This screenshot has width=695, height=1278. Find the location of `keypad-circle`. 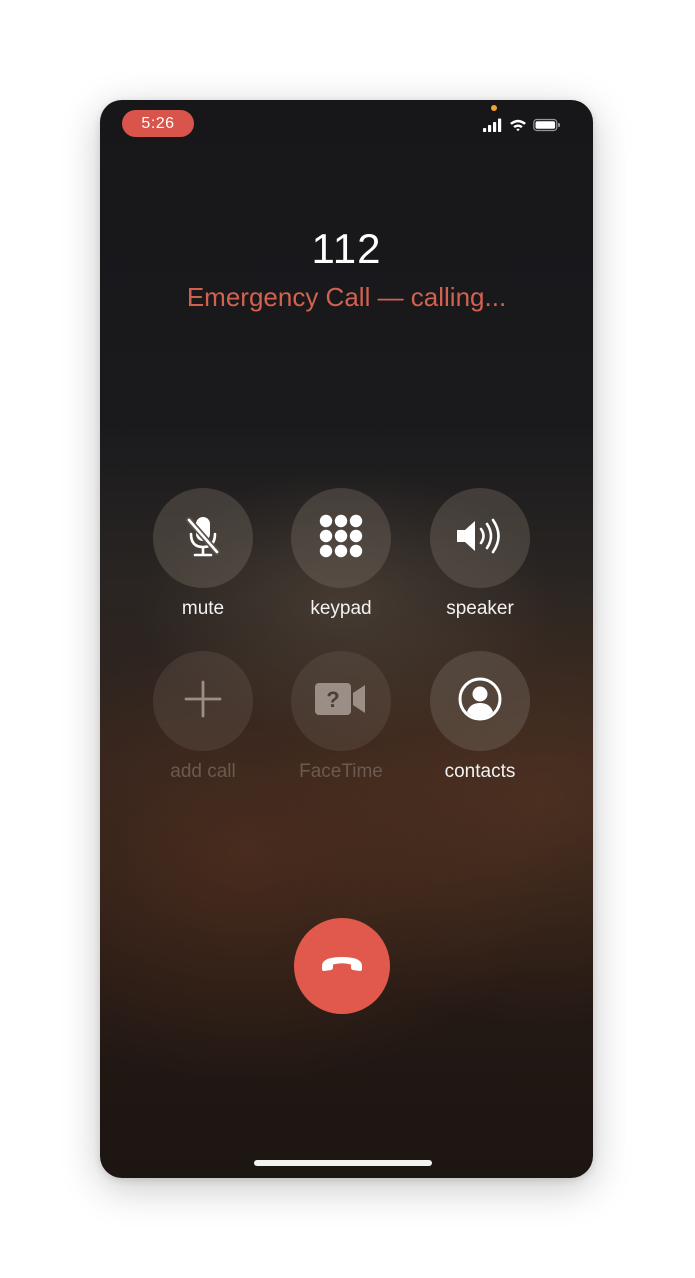

keypad-circle is located at coordinates (341, 538).